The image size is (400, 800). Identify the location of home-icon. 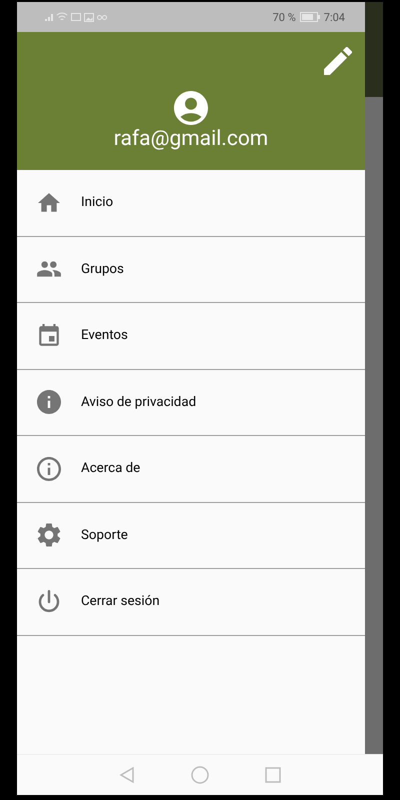
(49, 202).